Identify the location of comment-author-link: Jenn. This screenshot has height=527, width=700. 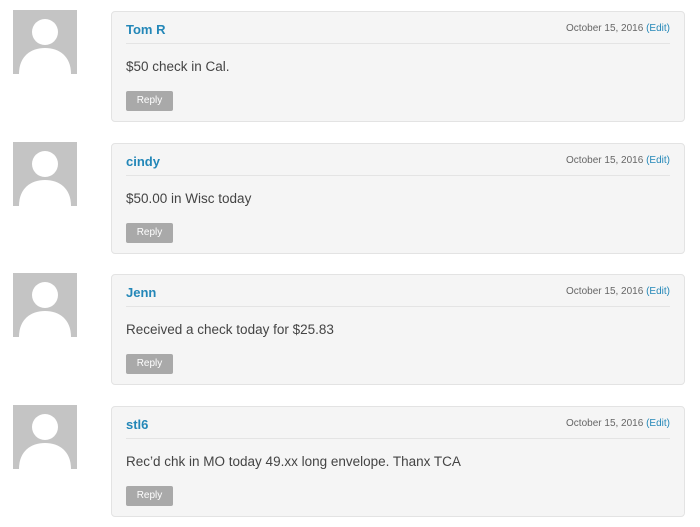
(141, 292).